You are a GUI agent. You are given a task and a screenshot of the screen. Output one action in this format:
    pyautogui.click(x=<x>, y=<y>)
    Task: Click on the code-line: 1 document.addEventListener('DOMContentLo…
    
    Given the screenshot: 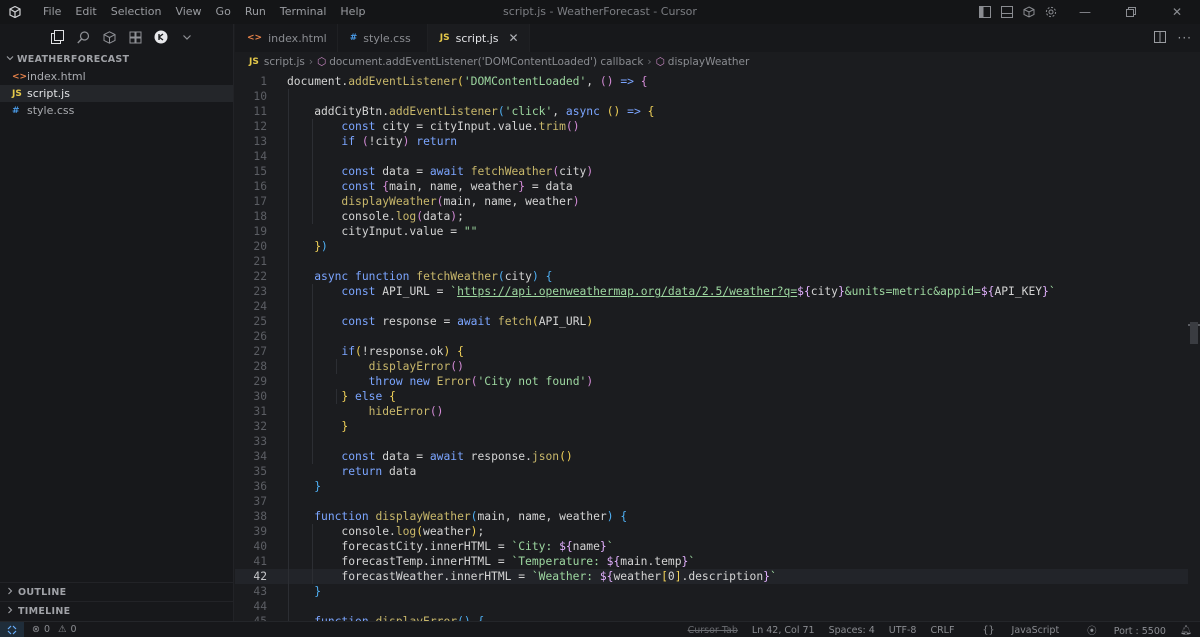 What is the action you would take?
    pyautogui.click(x=711, y=81)
    